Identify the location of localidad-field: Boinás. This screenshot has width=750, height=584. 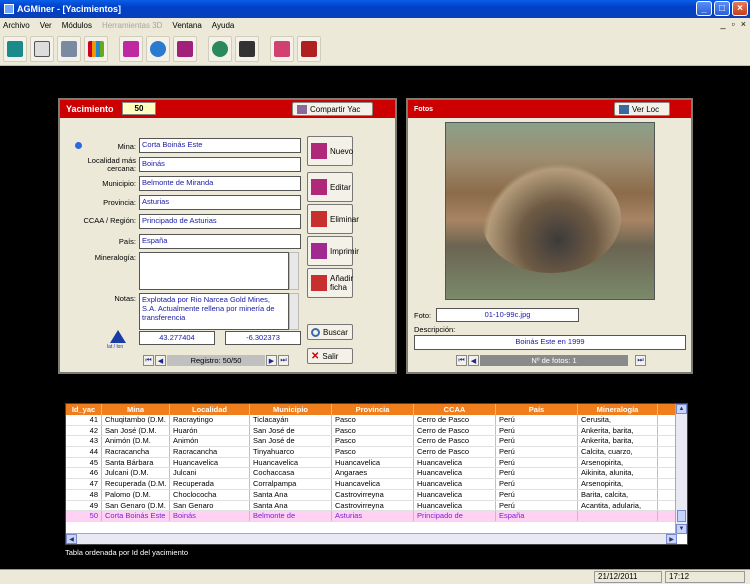
(220, 164).